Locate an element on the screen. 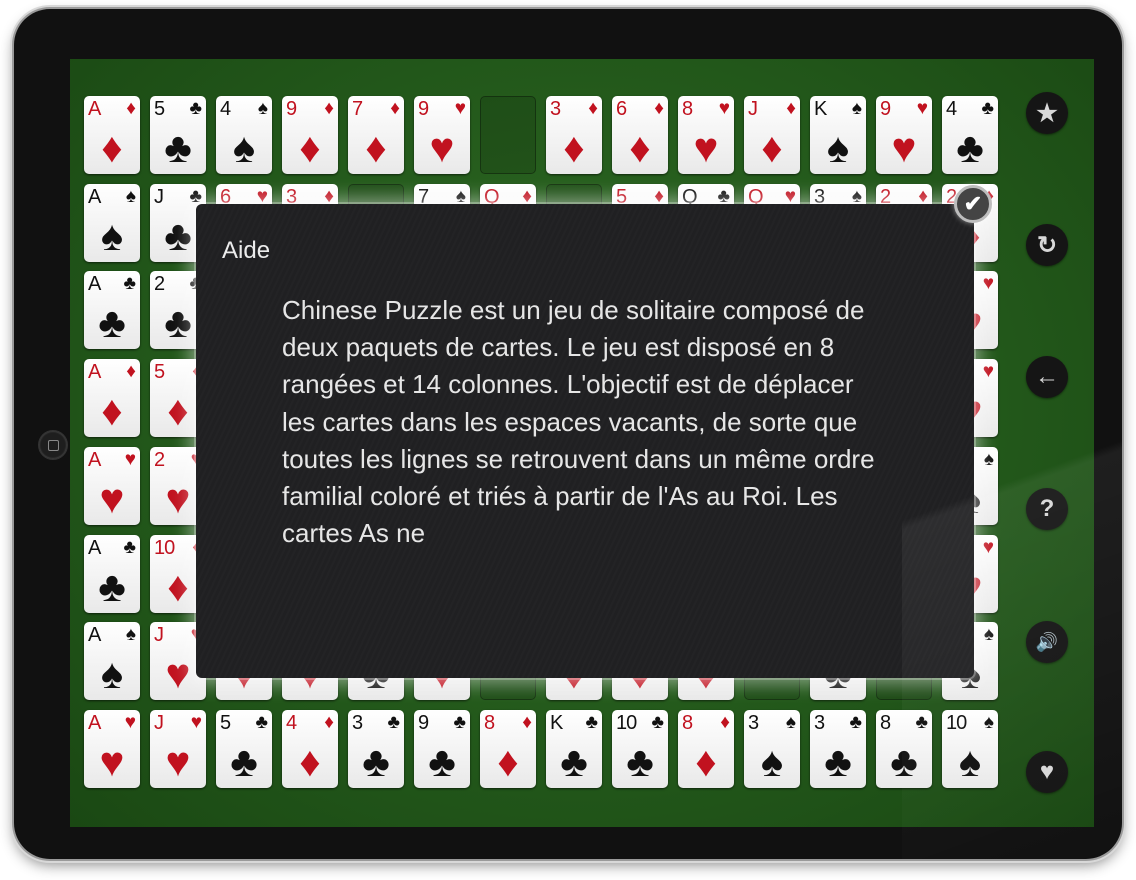 This screenshot has height=880, width=1136. help-button: ? is located at coordinates (1047, 509).